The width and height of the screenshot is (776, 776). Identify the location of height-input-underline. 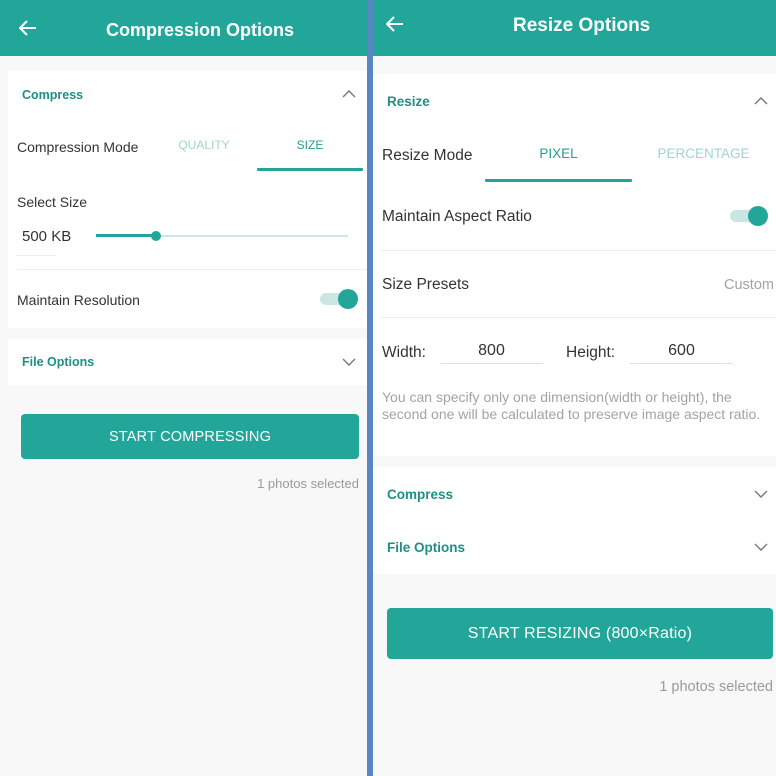
(681, 363).